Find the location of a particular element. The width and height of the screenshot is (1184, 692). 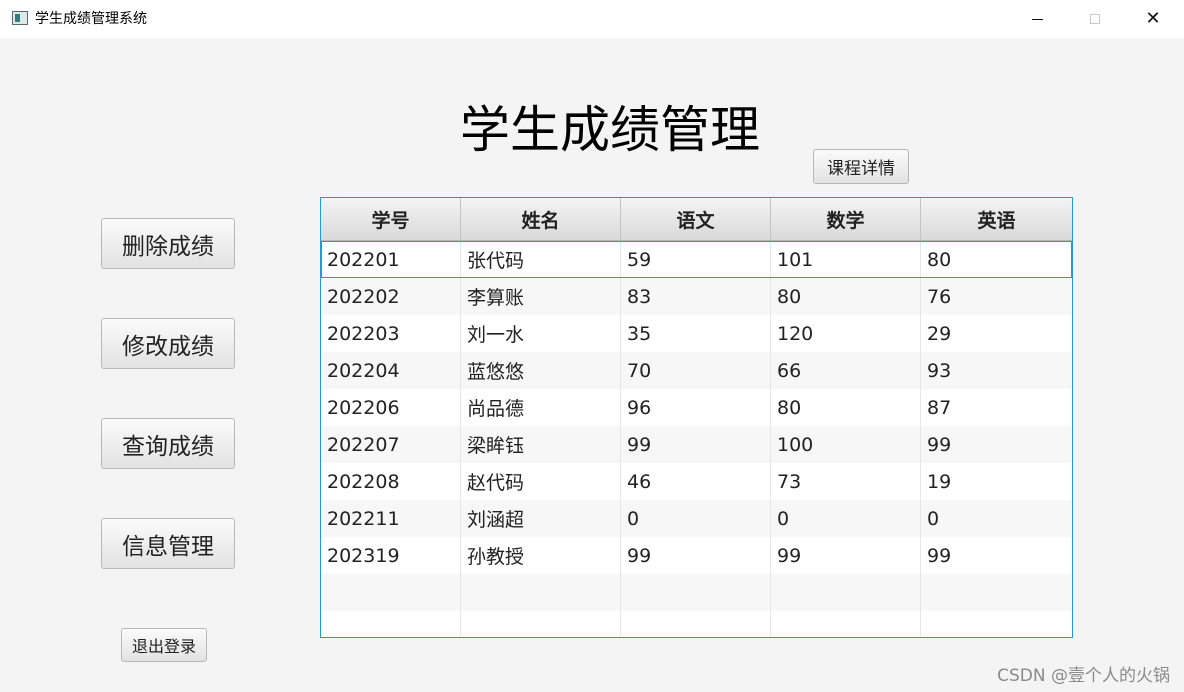

info-management-button: 信息管理 is located at coordinates (168, 543).